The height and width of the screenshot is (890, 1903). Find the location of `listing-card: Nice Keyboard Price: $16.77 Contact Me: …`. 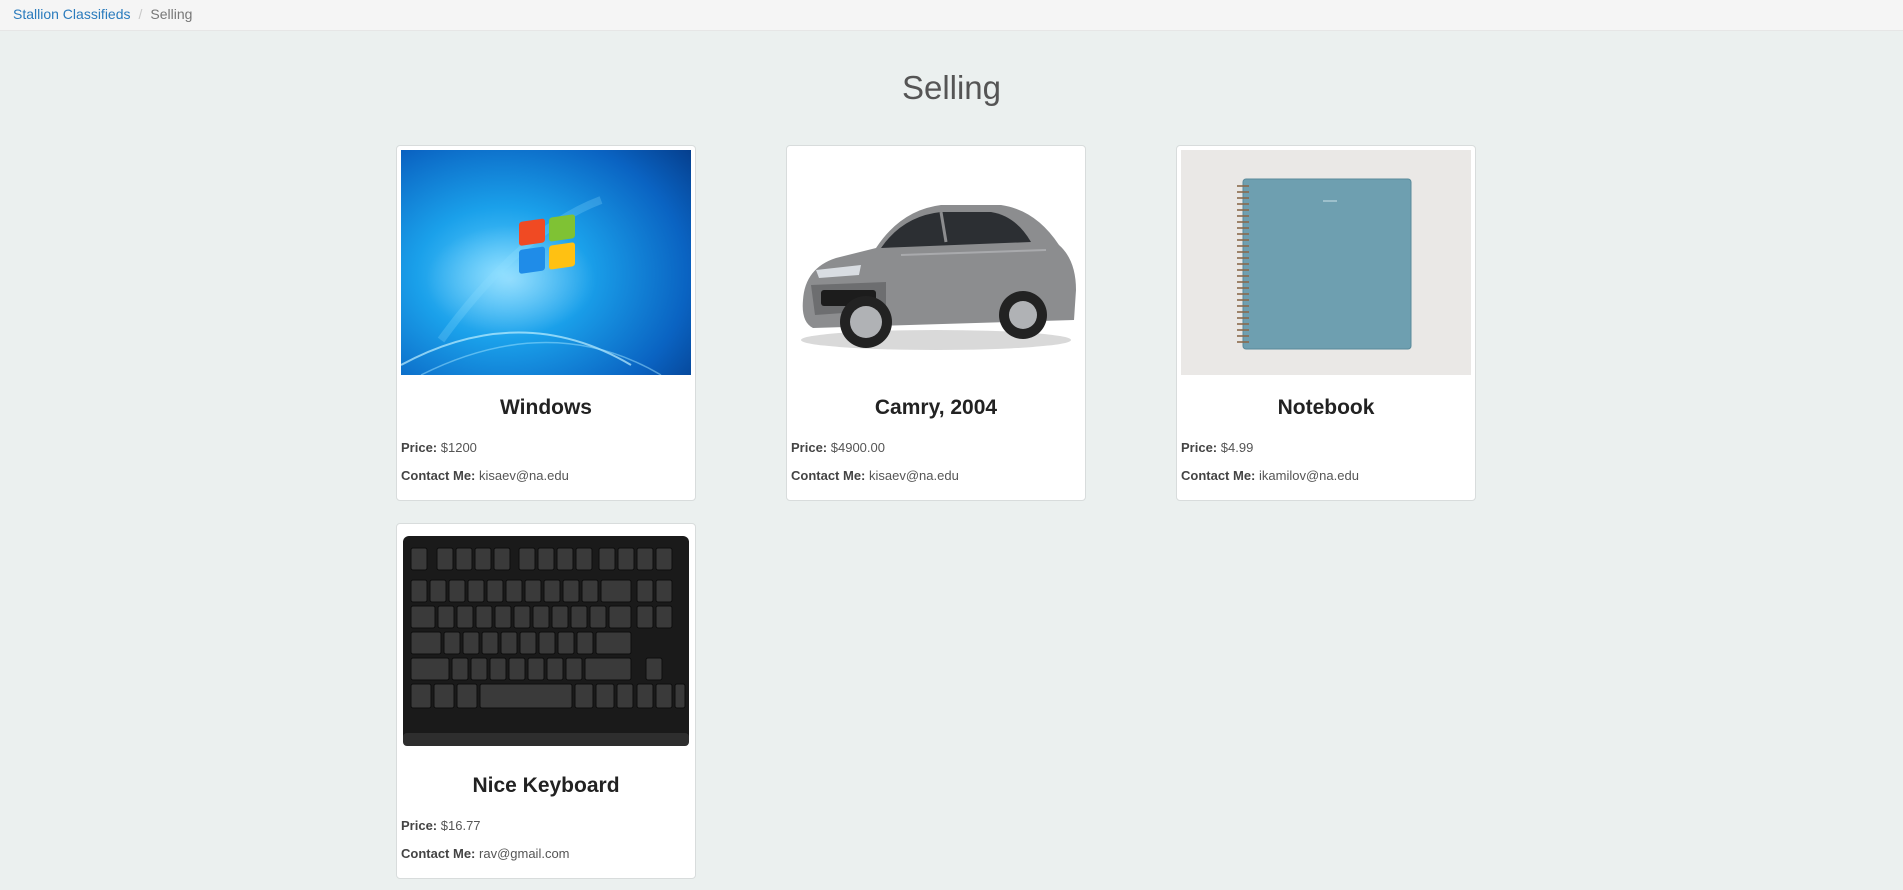

listing-card: Nice Keyboard Price: $16.77 Contact Me: … is located at coordinates (546, 701).